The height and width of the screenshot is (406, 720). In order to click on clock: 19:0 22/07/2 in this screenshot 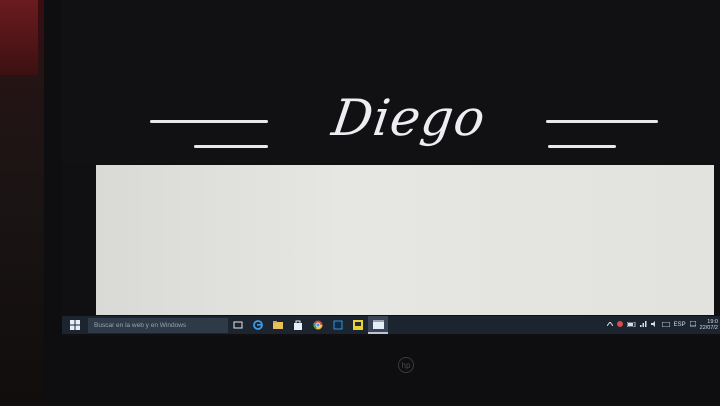, I will do `click(709, 325)`.